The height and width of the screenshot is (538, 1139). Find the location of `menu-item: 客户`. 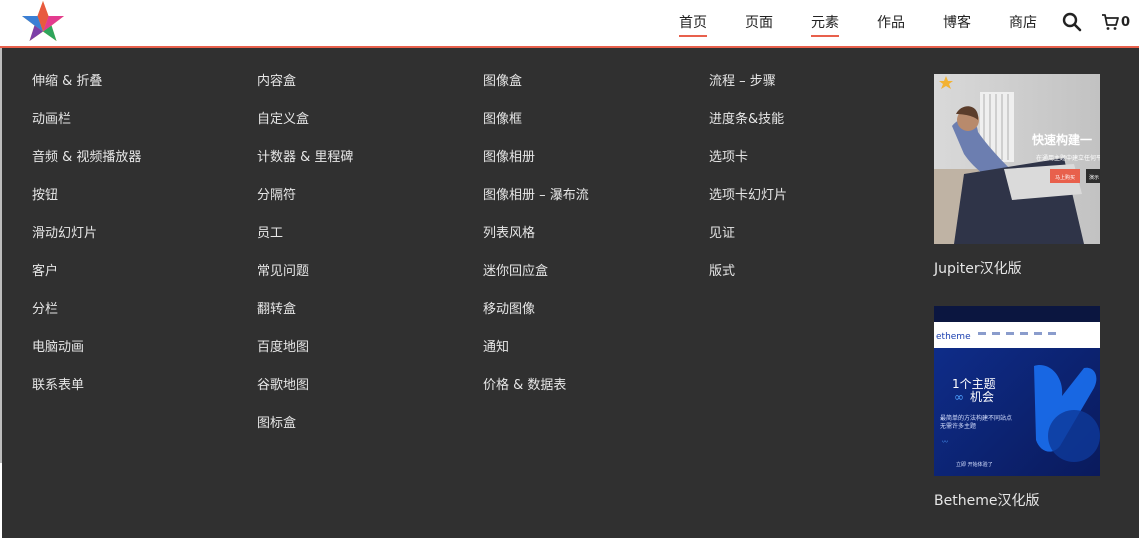

menu-item: 客户 is located at coordinates (86, 278).